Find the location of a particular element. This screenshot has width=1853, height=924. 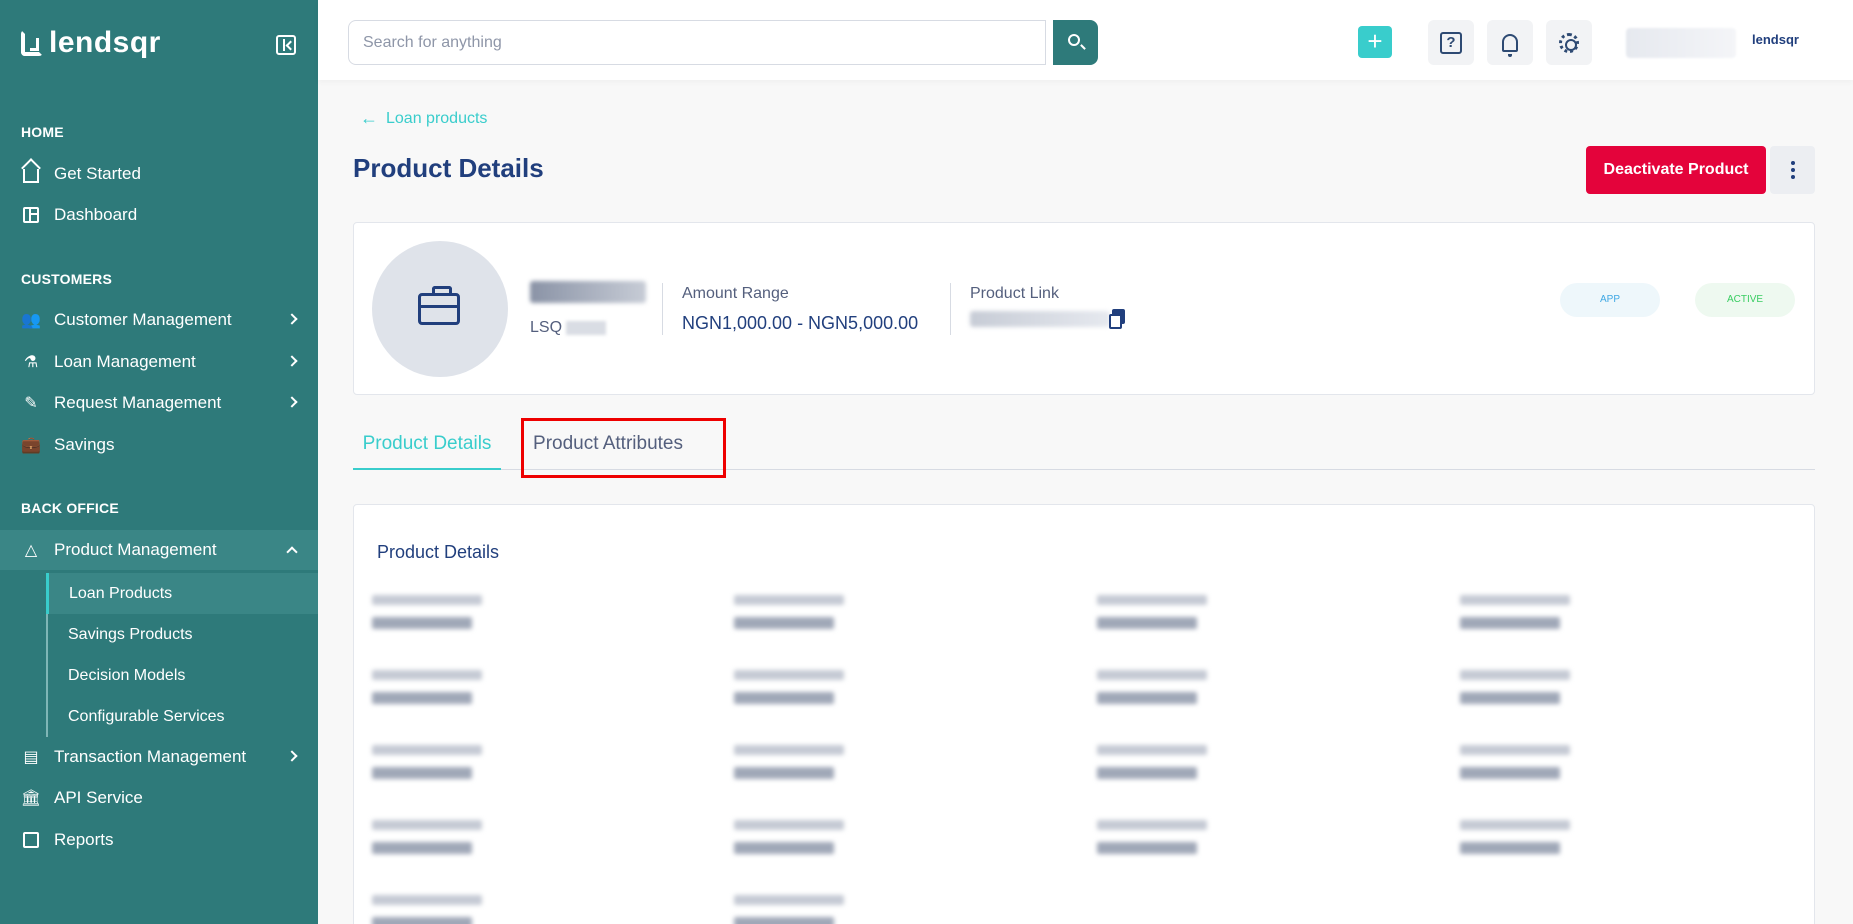

org-logo: lendsqr is located at coordinates (1775, 39).